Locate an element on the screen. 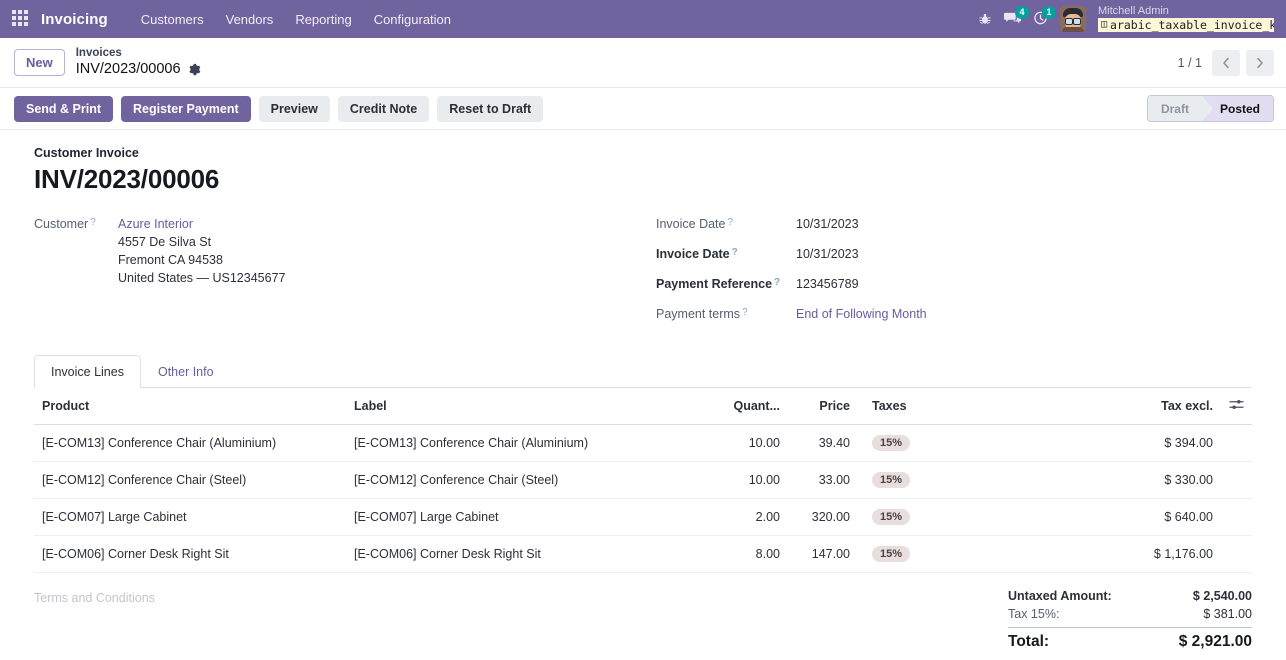  total-label: Total: is located at coordinates (1029, 641).